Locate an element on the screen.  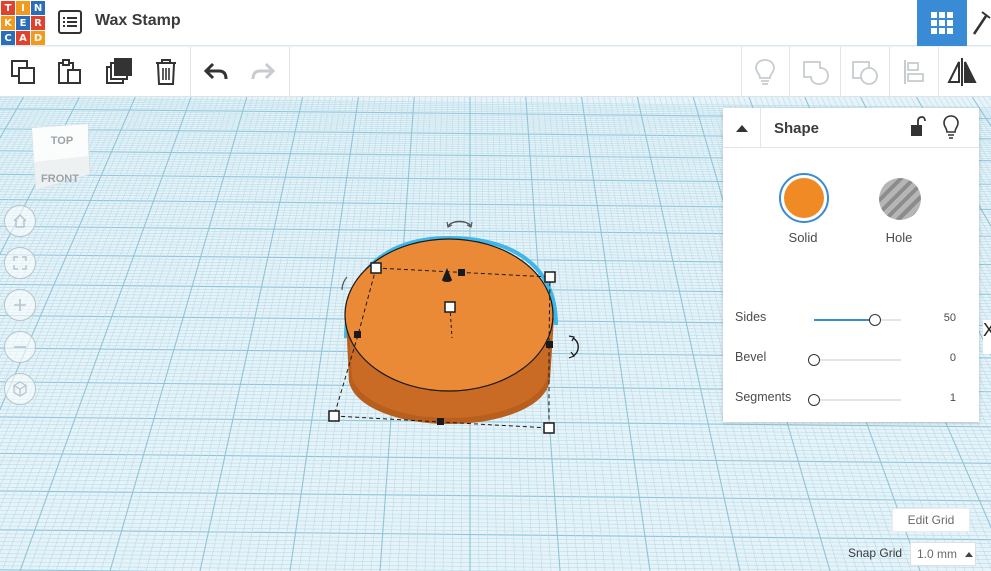
collapse-panel-button is located at coordinates (742, 128).